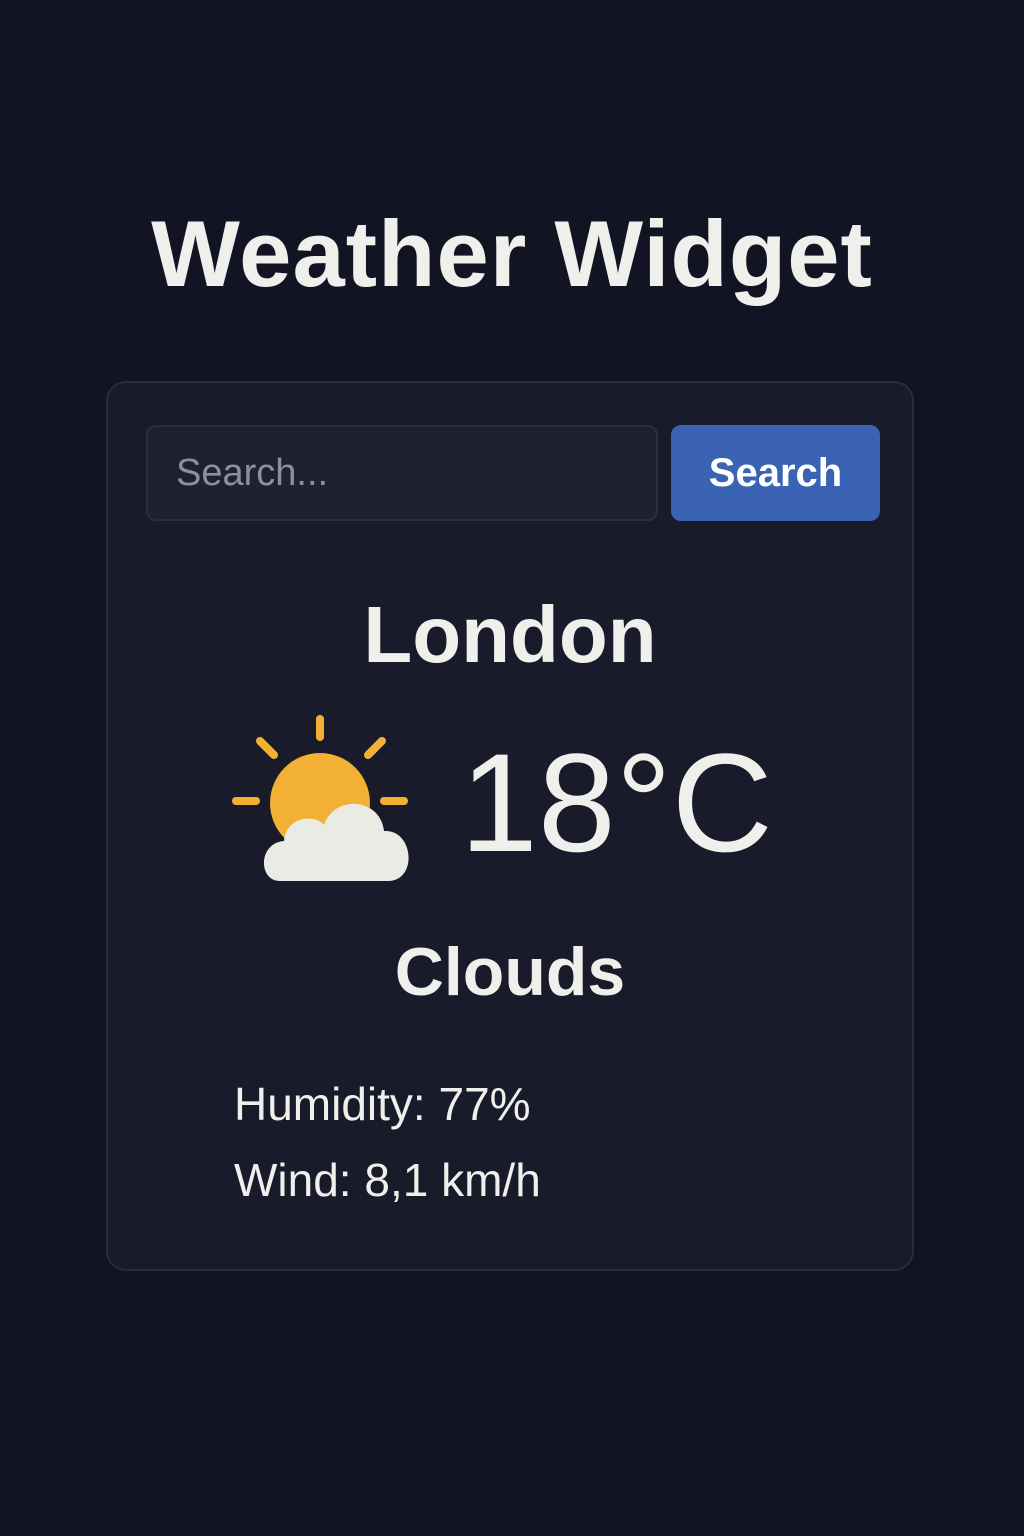 This screenshot has height=1536, width=1024. What do you see at coordinates (510, 634) in the screenshot?
I see `city-name: London` at bounding box center [510, 634].